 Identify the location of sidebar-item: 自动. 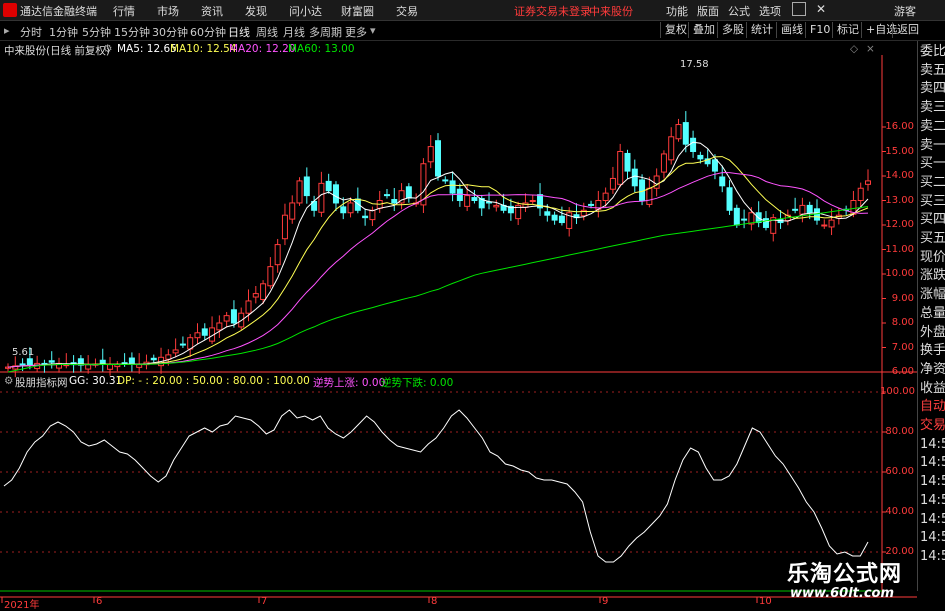
(932, 407).